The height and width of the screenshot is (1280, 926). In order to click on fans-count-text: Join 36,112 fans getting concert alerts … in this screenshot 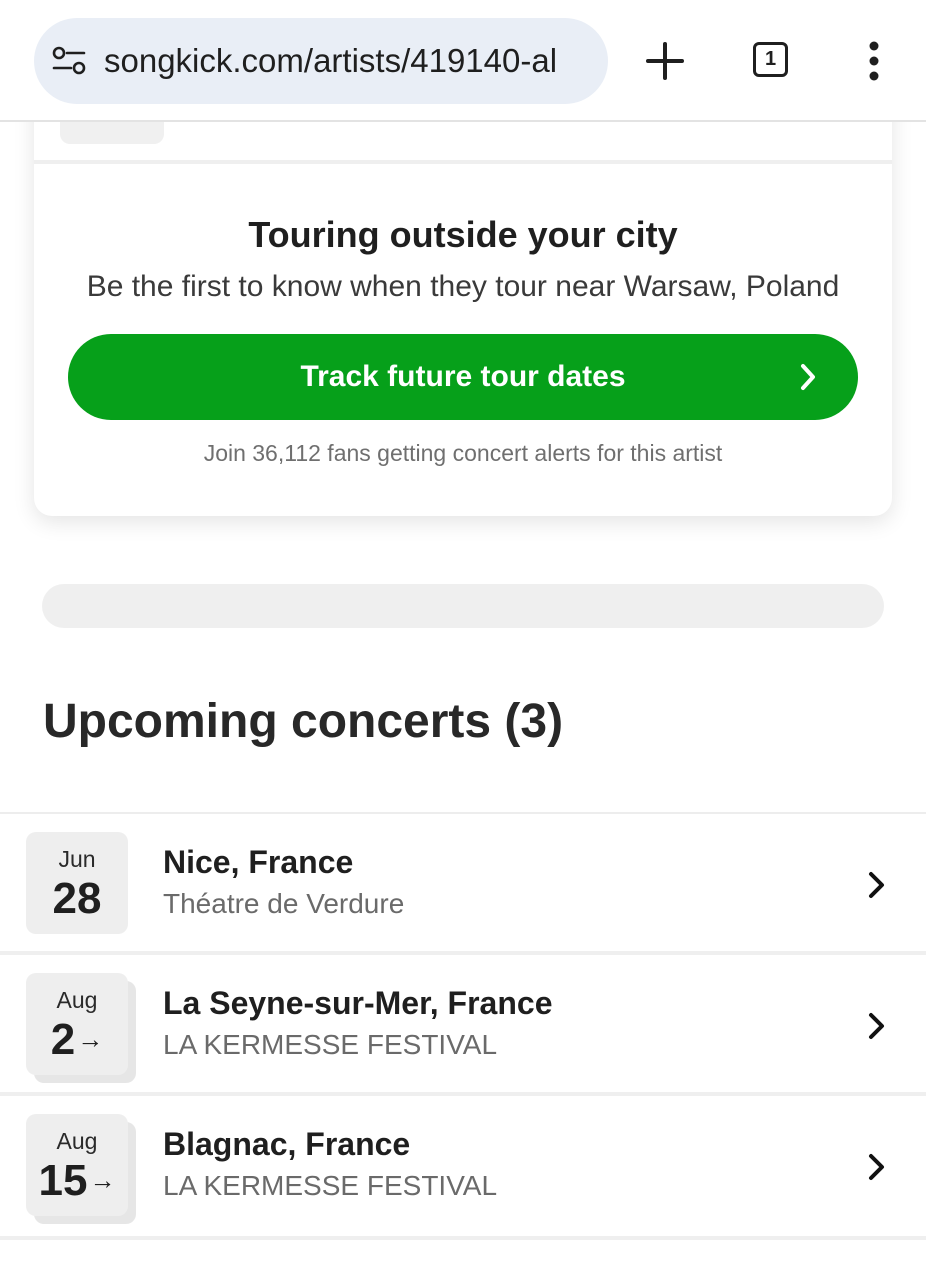, I will do `click(463, 453)`.